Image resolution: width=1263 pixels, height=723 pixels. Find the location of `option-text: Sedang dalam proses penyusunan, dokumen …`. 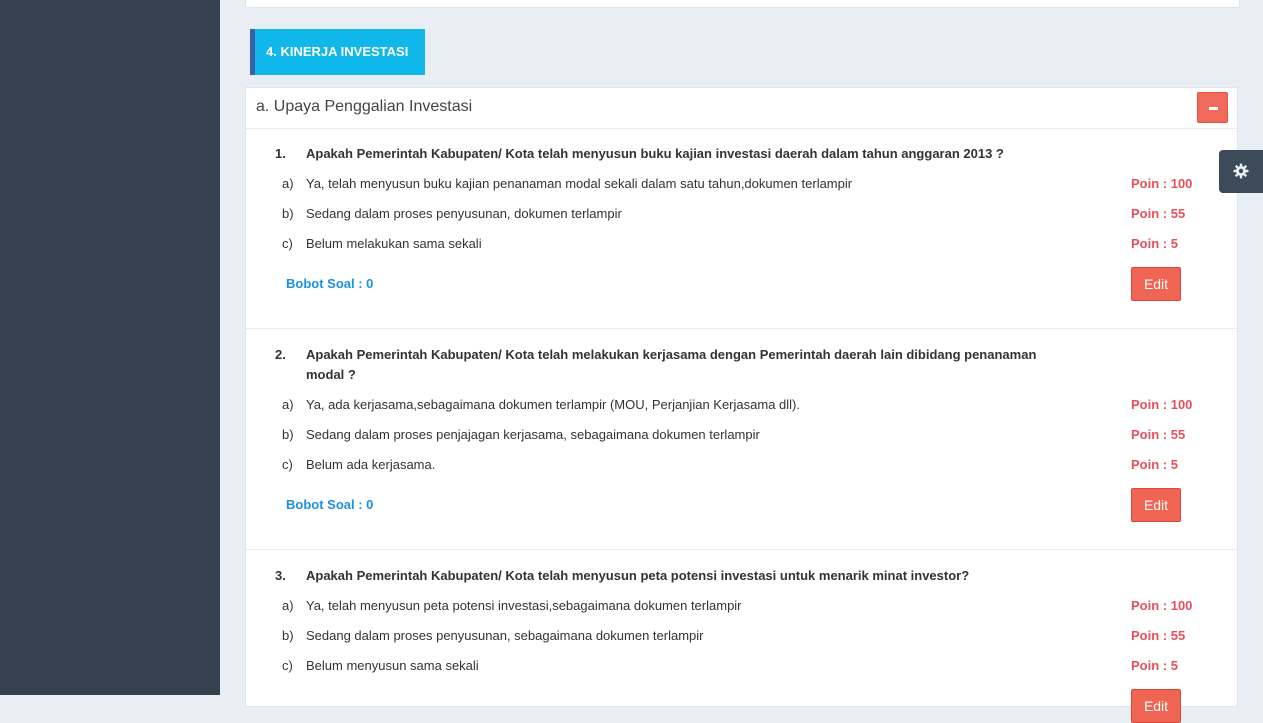

option-text: Sedang dalam proses penyusunan, dokumen … is located at coordinates (464, 213).